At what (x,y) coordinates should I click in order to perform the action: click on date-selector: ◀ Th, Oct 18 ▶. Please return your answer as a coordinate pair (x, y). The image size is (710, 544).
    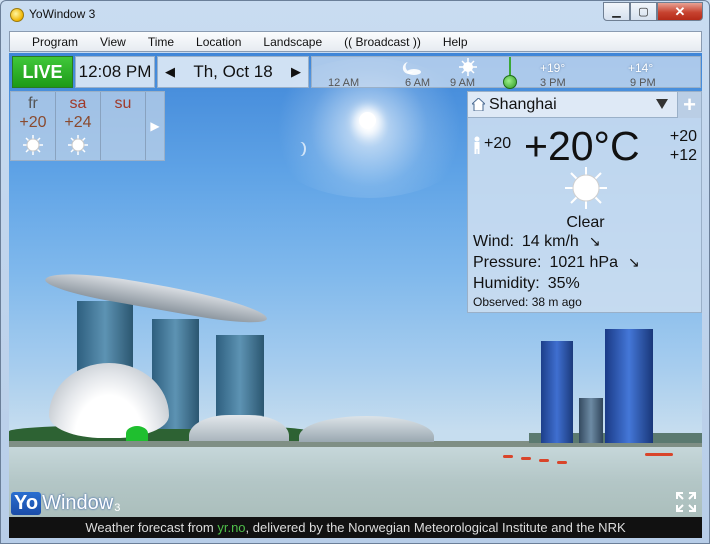
    Looking at the image, I should click on (233, 72).